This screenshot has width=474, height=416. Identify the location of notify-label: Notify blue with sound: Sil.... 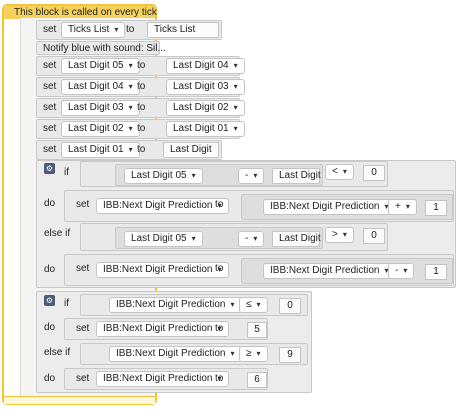
(104, 48).